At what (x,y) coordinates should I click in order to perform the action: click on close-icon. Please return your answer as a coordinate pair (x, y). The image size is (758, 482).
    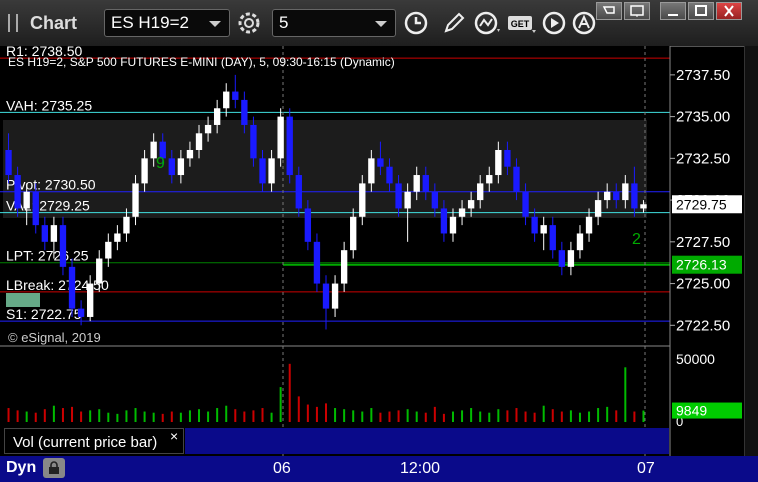
    Looking at the image, I should click on (729, 11).